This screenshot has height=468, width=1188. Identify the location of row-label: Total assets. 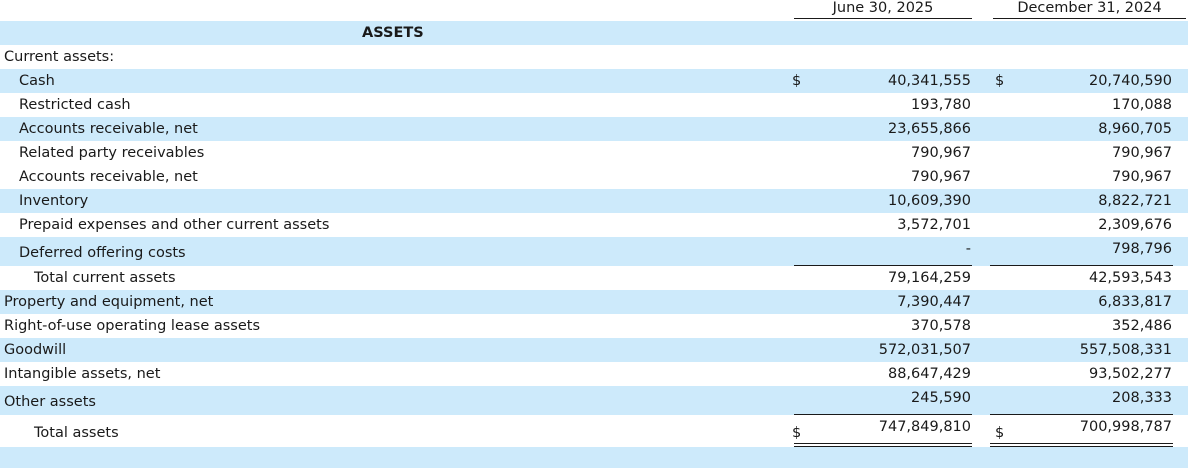
(76, 433).